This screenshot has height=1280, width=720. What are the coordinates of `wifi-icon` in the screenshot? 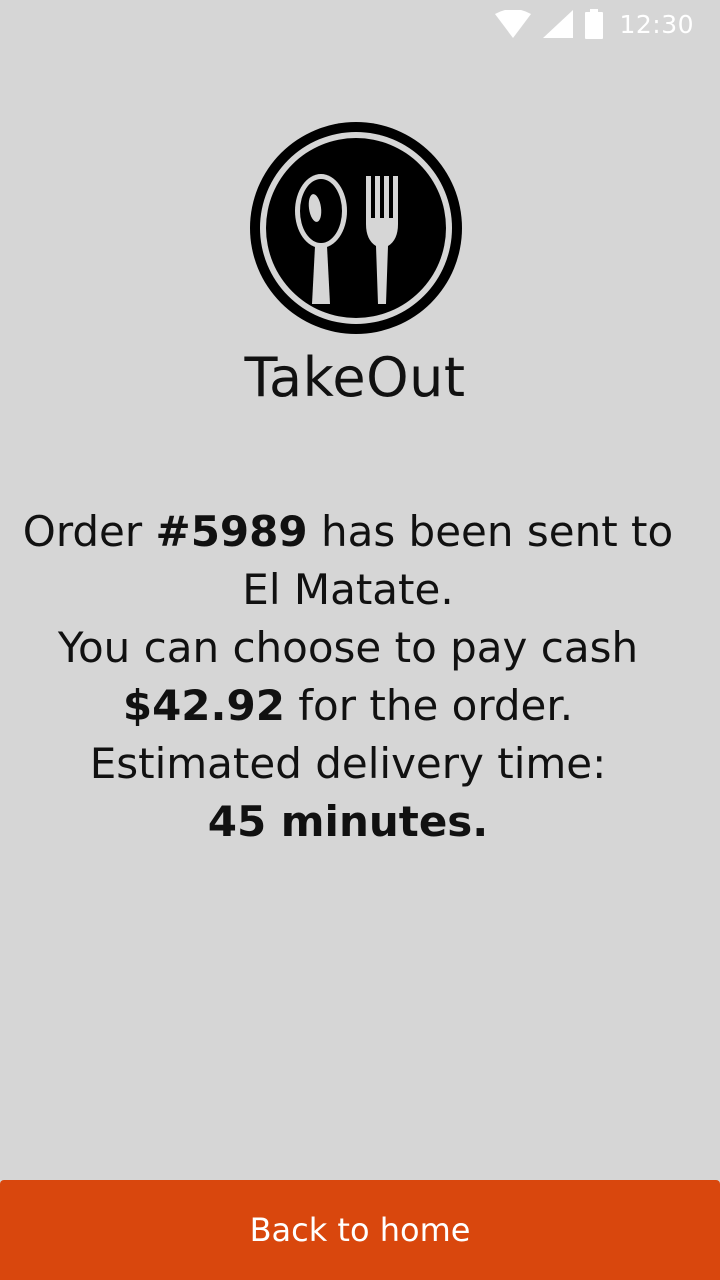 It's located at (513, 24).